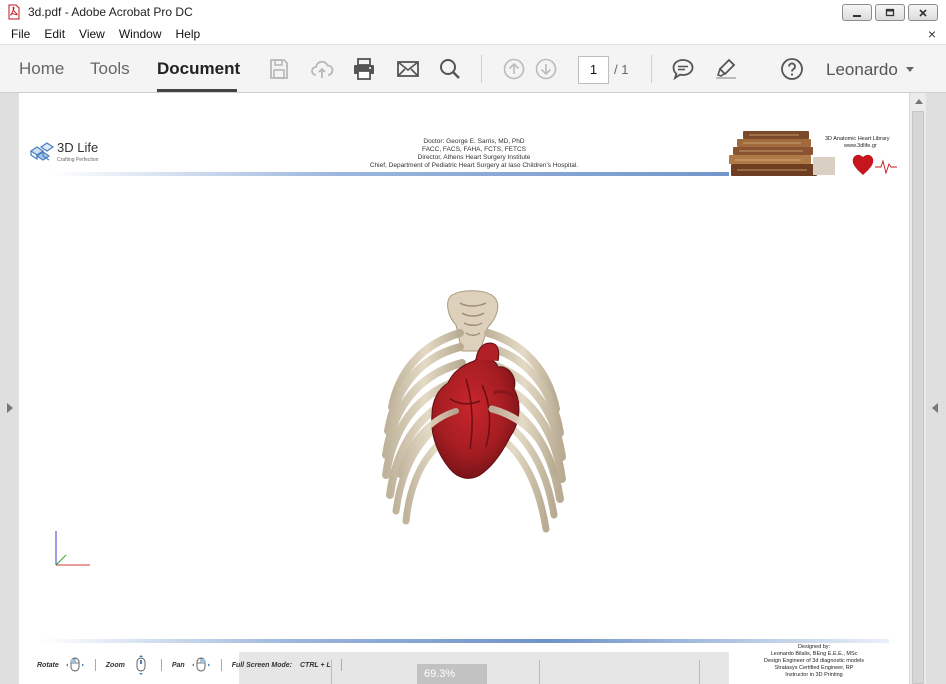 This screenshot has width=946, height=684. What do you see at coordinates (54, 34) in the screenshot?
I see `menu-edit: Edit` at bounding box center [54, 34].